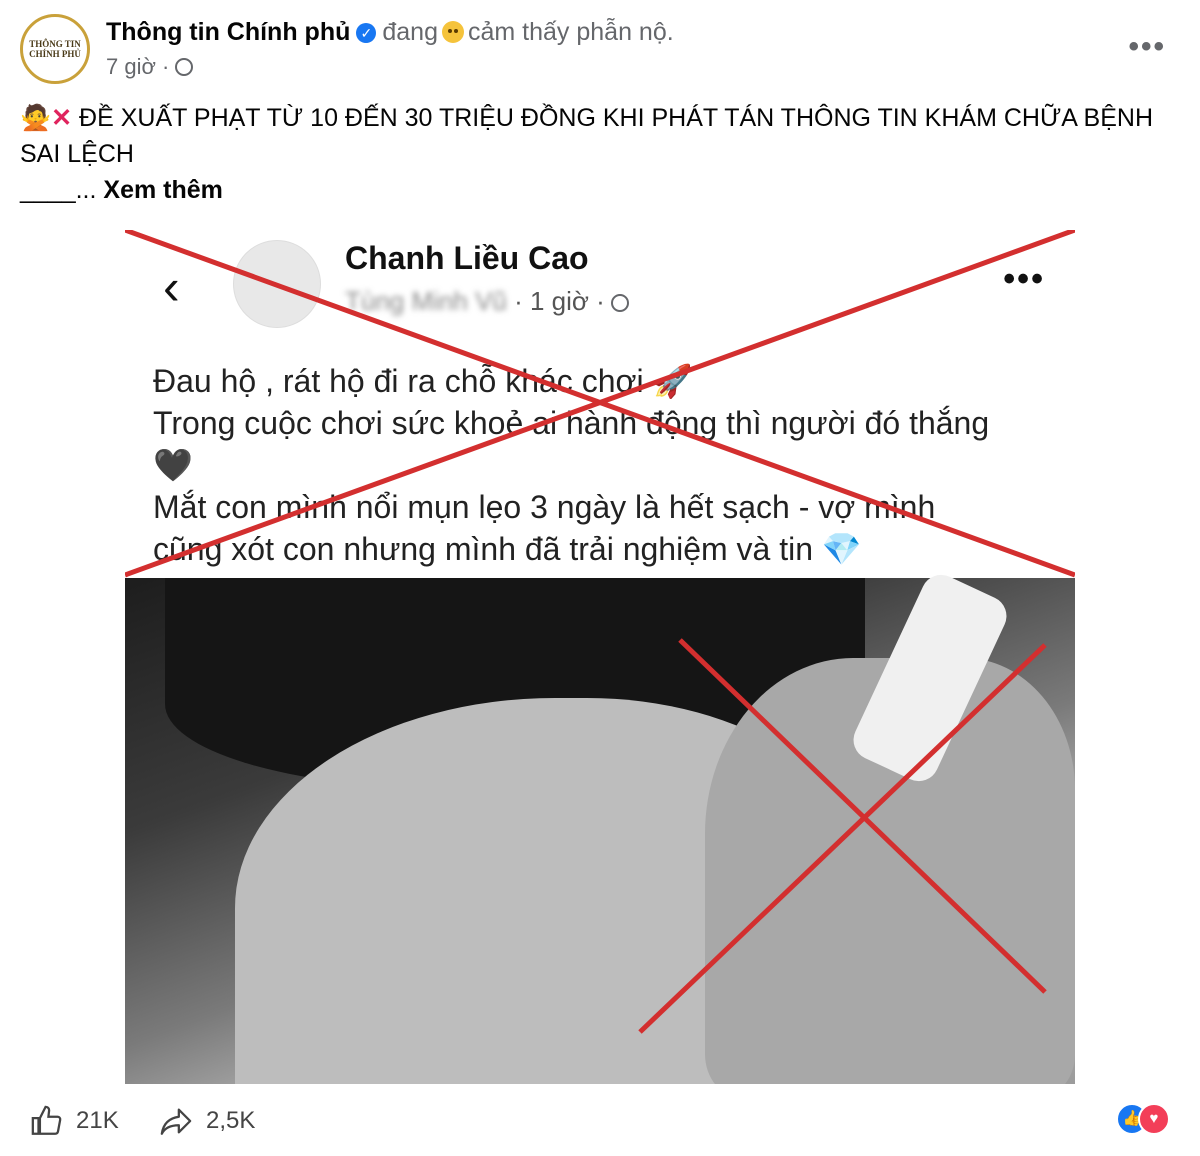  I want to click on post-meta: 7 giờ ·, so click(150, 67).